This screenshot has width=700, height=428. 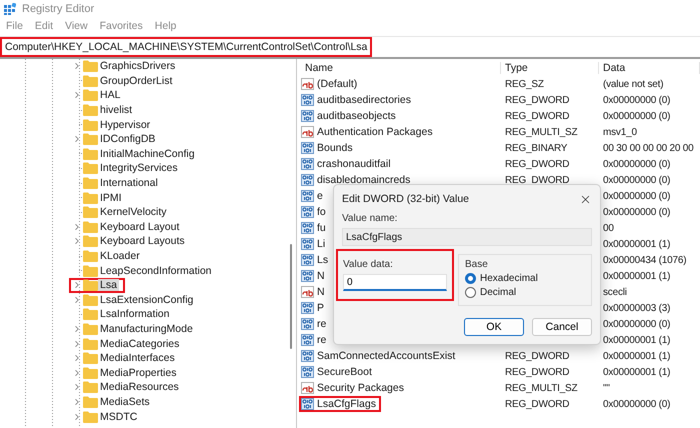 What do you see at coordinates (136, 154) in the screenshot?
I see `tree-item: InitialMachineConfig` at bounding box center [136, 154].